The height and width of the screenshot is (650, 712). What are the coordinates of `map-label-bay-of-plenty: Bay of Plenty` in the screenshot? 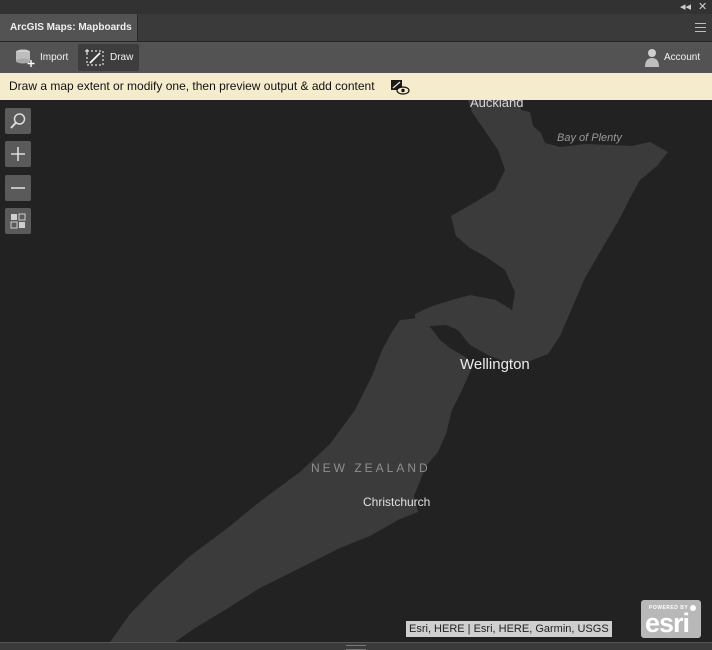 It's located at (589, 138).